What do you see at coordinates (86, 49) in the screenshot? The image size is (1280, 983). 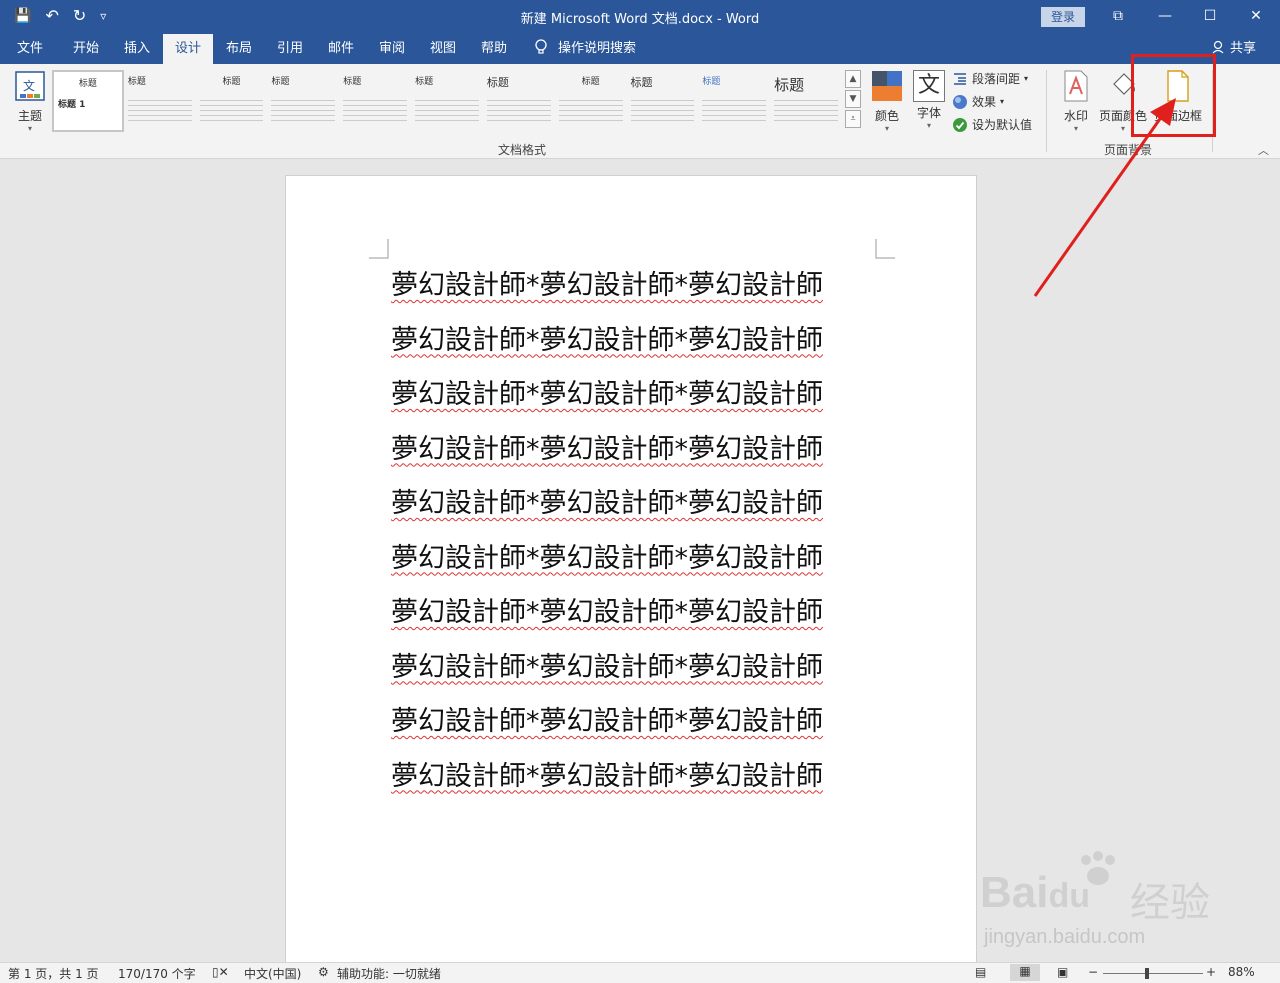 I see `tab-home: 开始` at bounding box center [86, 49].